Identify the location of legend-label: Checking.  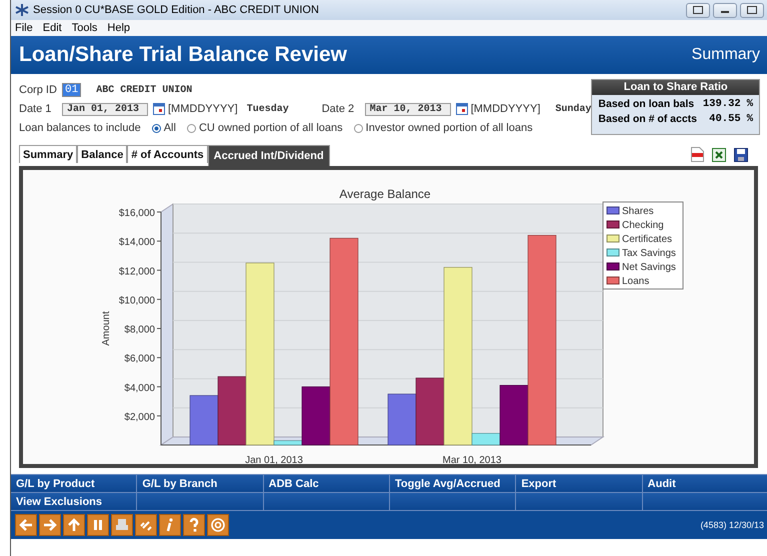
(643, 225).